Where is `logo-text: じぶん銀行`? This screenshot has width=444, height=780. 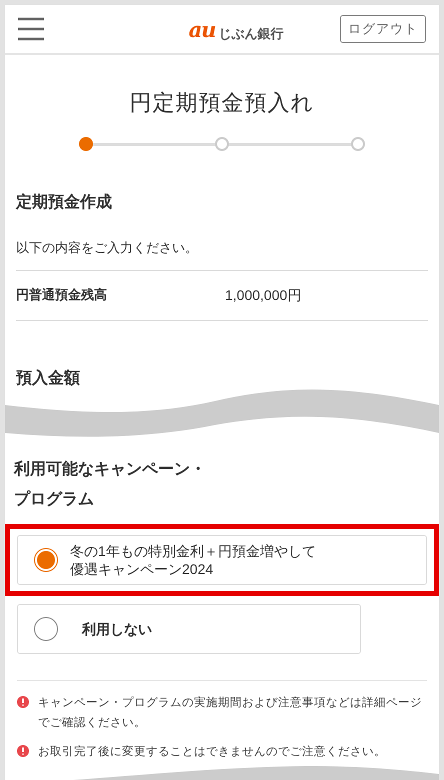 logo-text: じぶん銀行 is located at coordinates (251, 33).